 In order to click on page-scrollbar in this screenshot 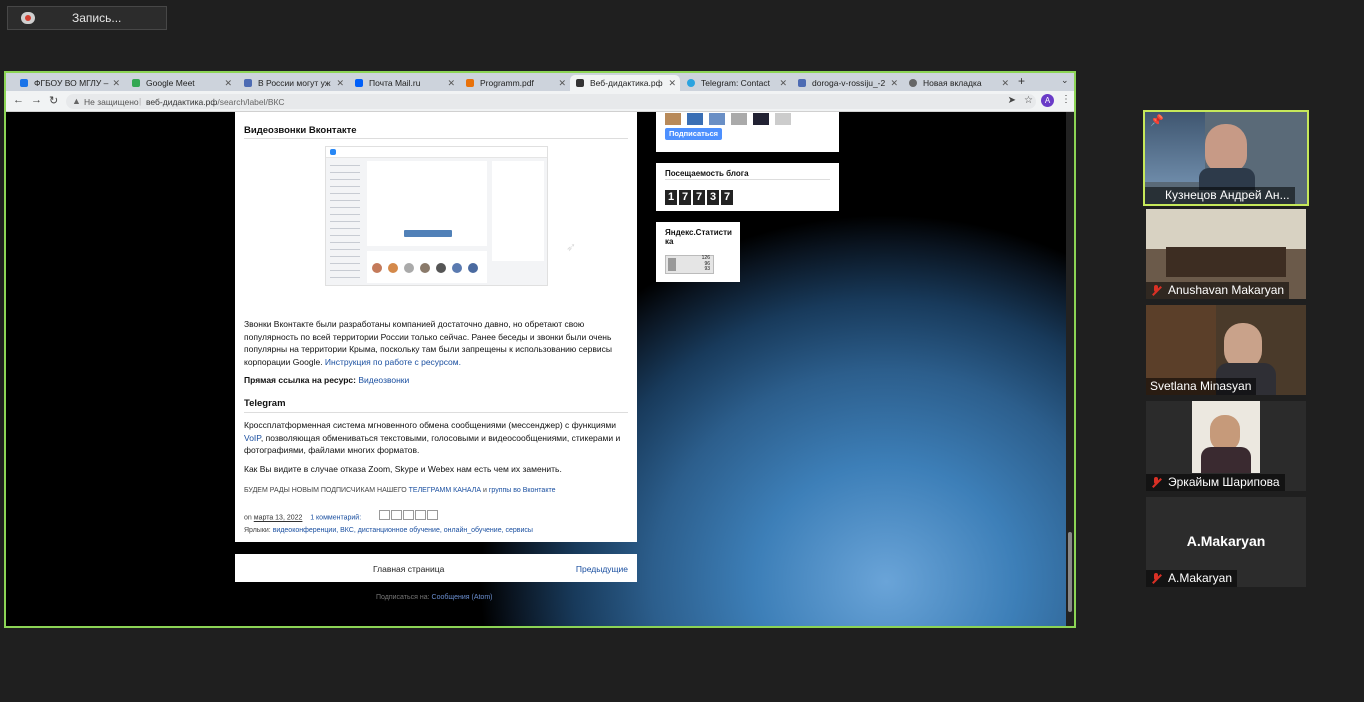, I will do `click(1070, 369)`.